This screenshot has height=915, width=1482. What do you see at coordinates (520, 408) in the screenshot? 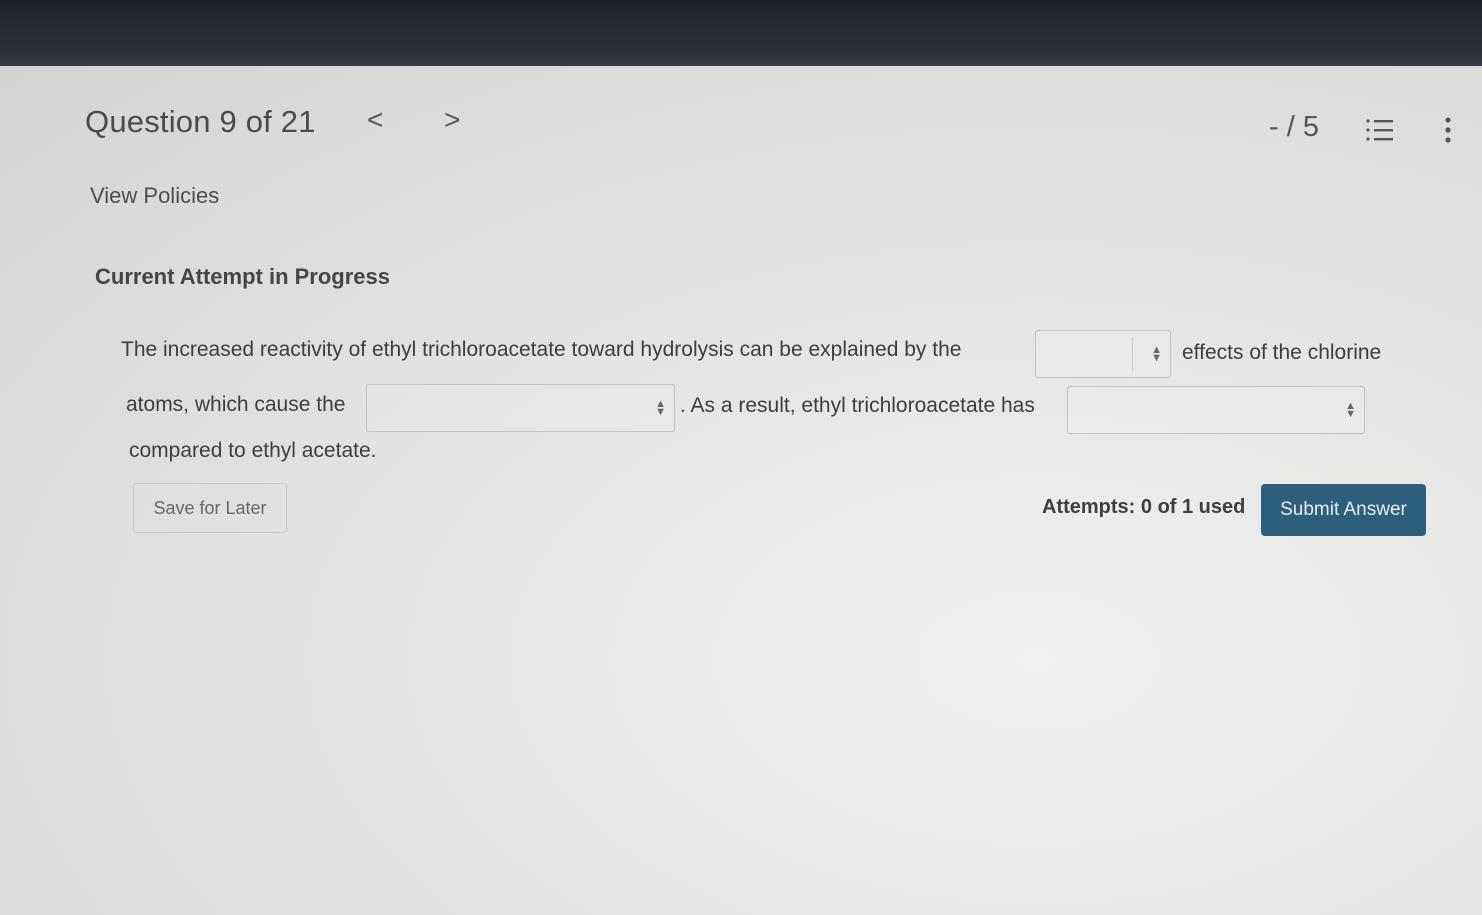
I see `dropdown-cause: ▲ ▼` at bounding box center [520, 408].